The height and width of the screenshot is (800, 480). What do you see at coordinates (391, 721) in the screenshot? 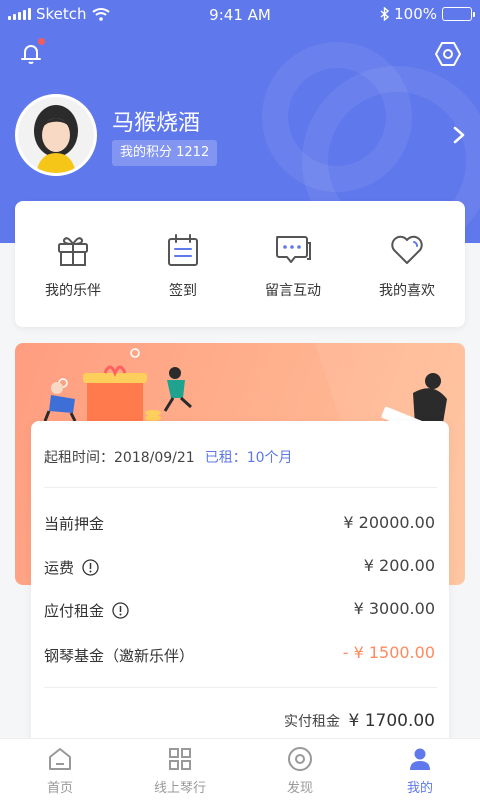
I see `total-rent-value: ¥ 1700.00` at bounding box center [391, 721].